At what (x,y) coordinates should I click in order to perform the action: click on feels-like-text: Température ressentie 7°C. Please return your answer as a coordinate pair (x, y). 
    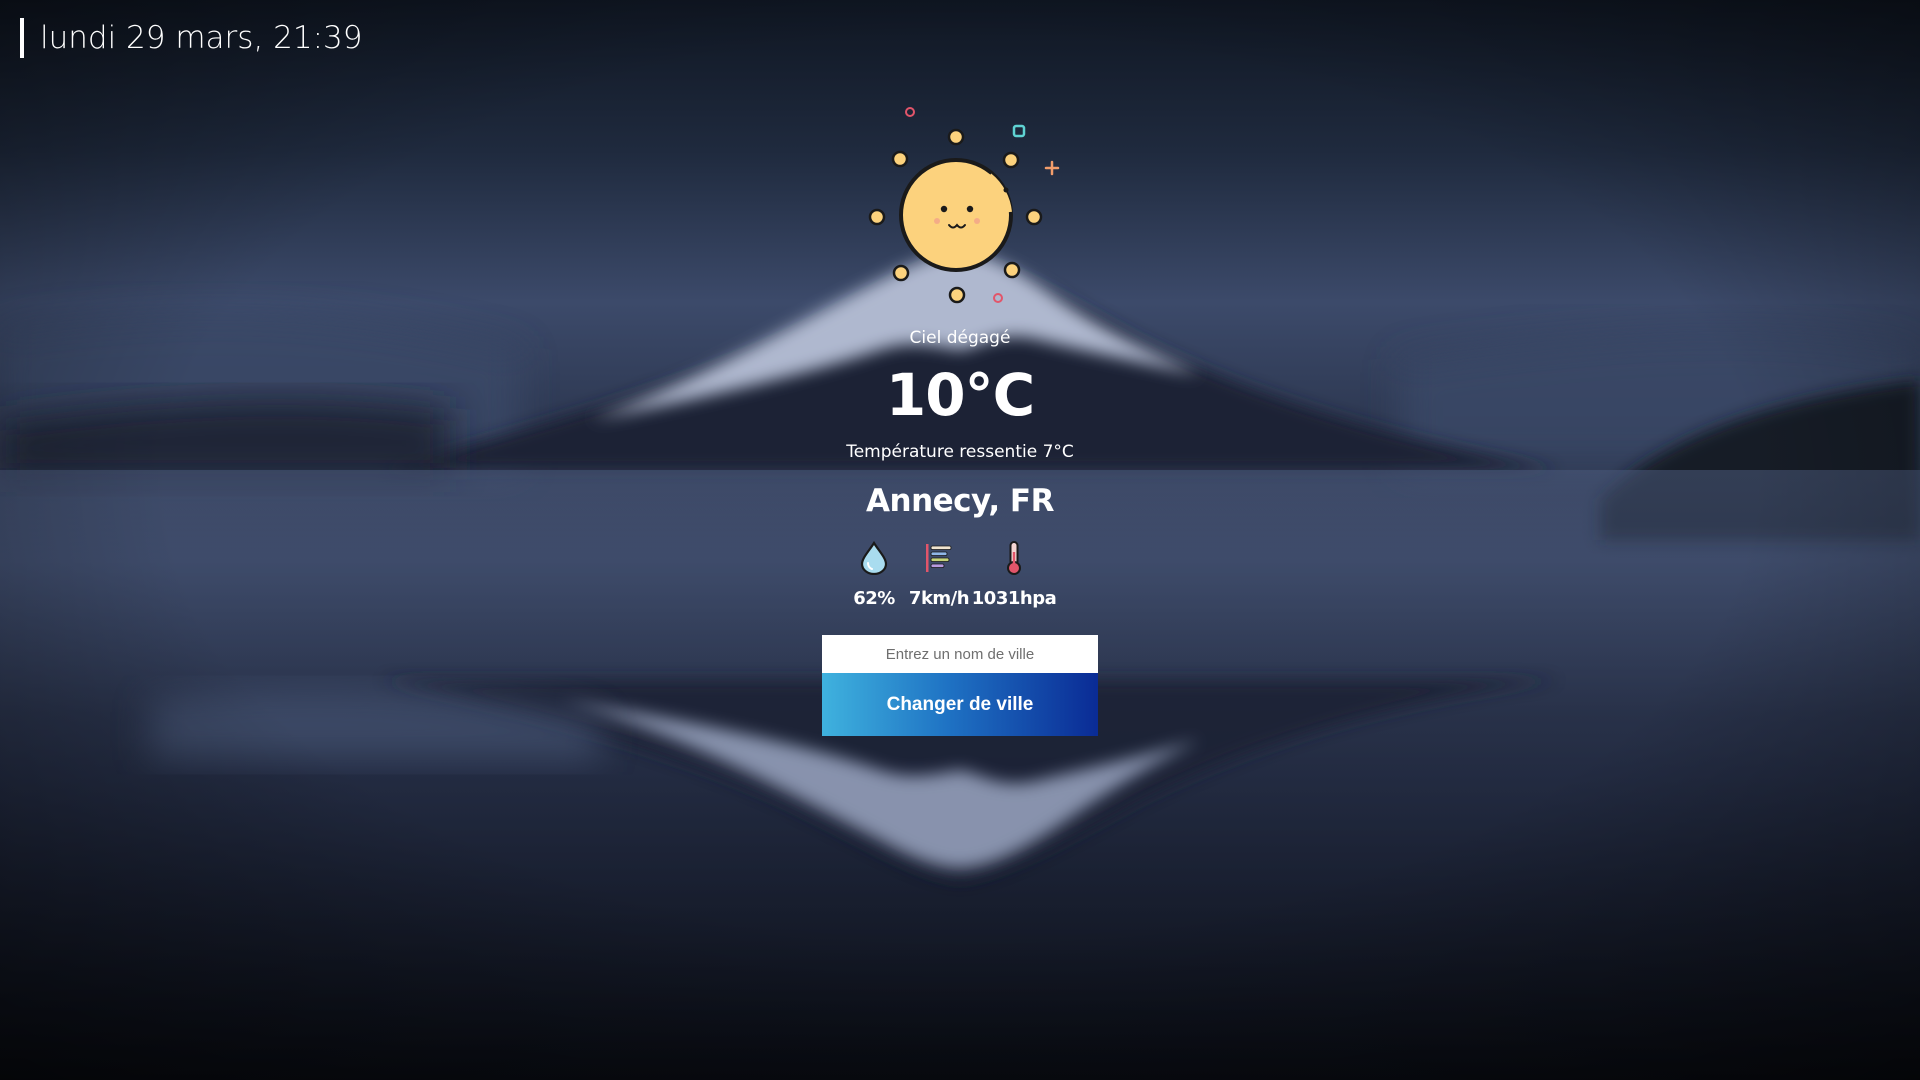
    Looking at the image, I should click on (960, 452).